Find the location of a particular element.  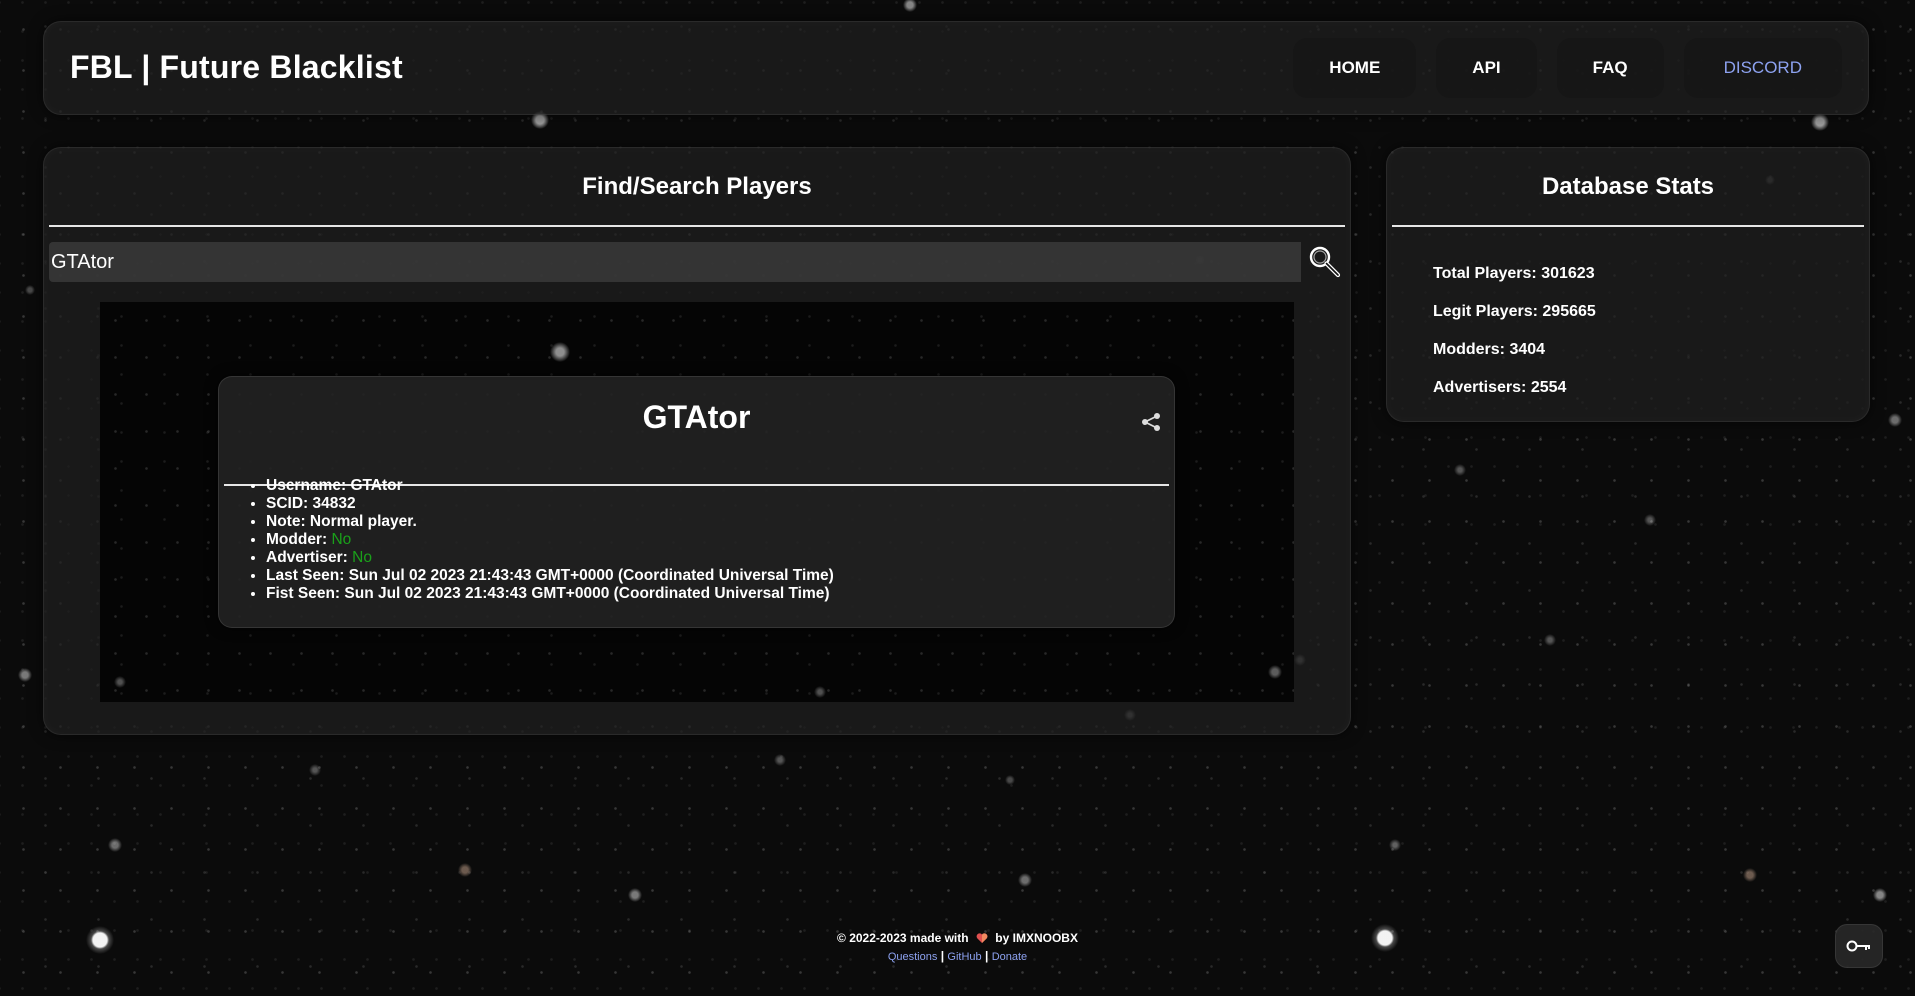

stat-total-label: Total Players: is located at coordinates (1485, 273).